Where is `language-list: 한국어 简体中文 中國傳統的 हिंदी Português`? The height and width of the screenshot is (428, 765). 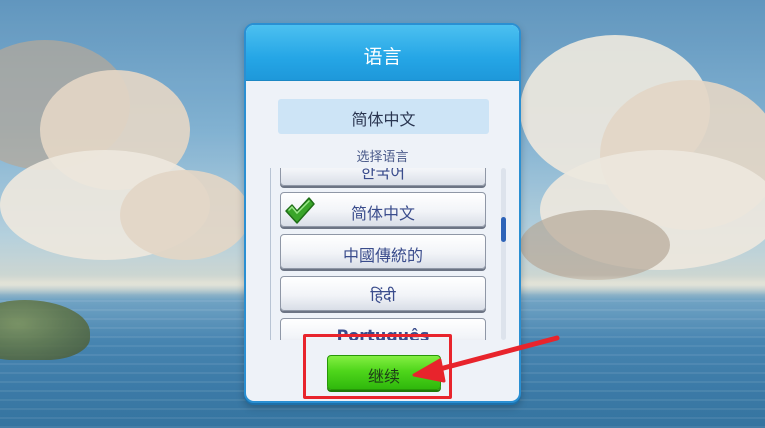 language-list: 한국어 简体中文 中國傳統的 हिंदी Português is located at coordinates (386, 254).